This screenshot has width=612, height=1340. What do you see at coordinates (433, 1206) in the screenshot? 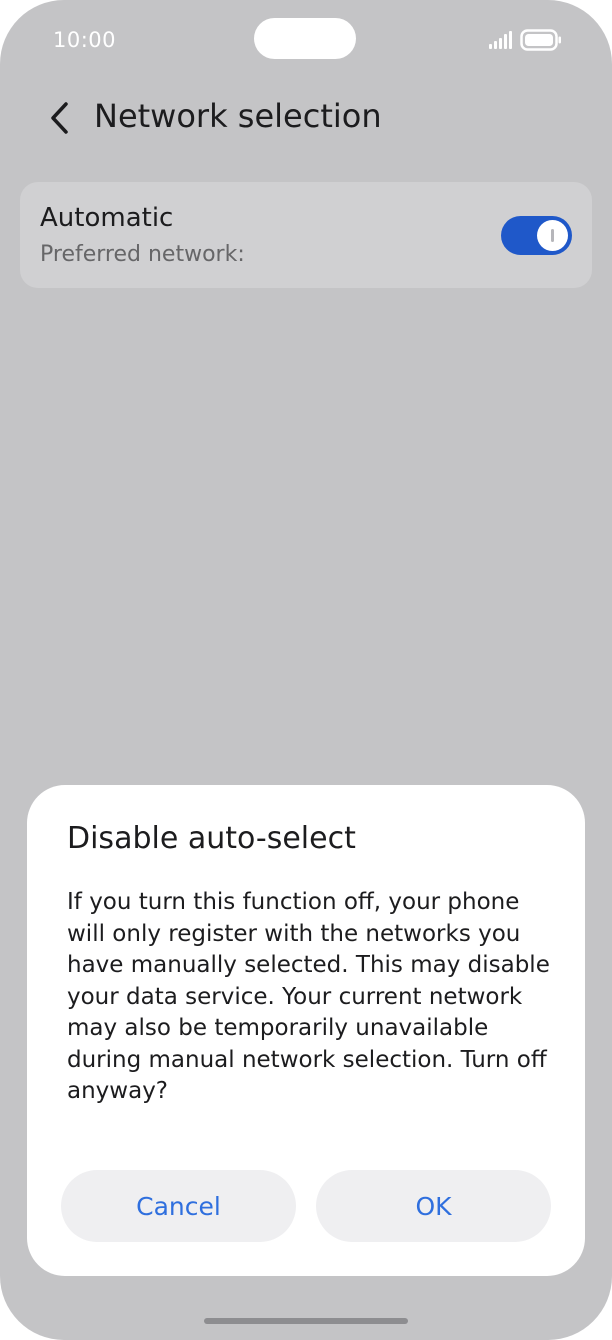
I see `ok-button: OK` at bounding box center [433, 1206].